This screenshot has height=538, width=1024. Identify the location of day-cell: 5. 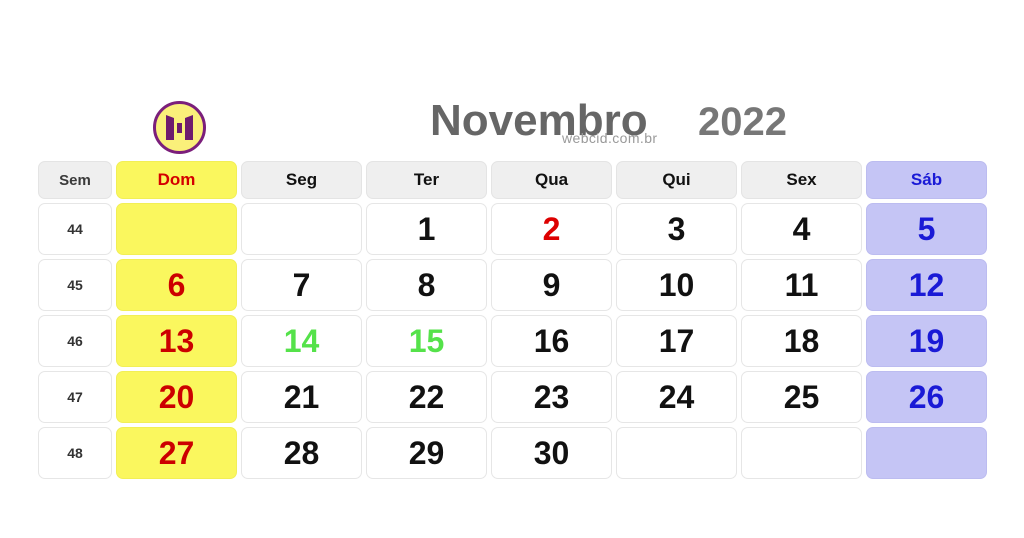
(926, 229).